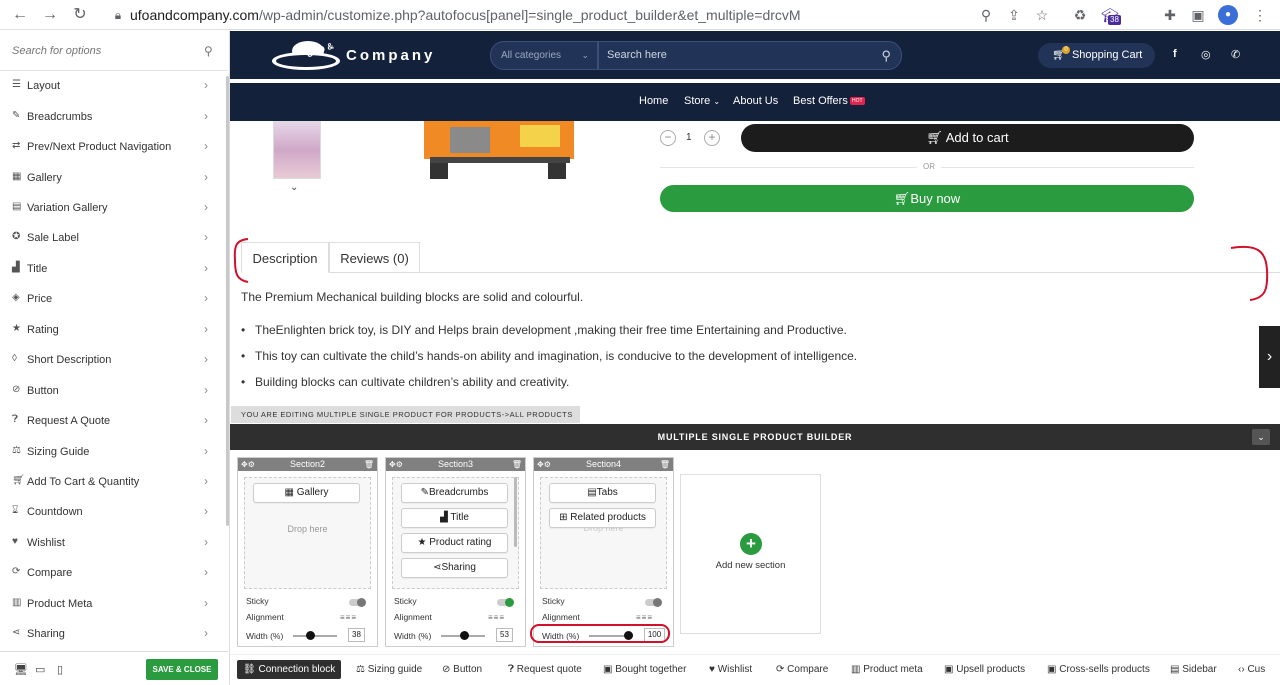 This screenshot has height=685, width=1280. I want to click on sidebar-item-rating: ★ Rating ›, so click(114, 330).